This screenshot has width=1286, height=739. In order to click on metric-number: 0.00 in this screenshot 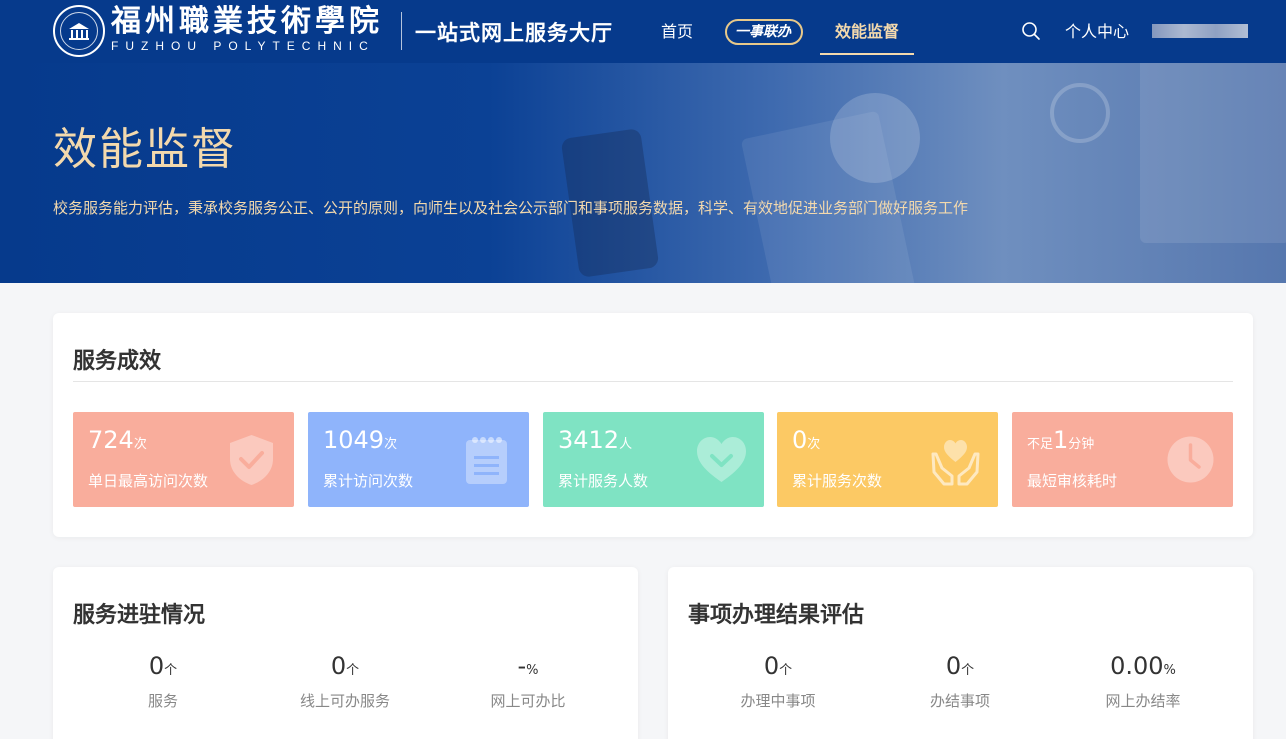, I will do `click(1137, 666)`.